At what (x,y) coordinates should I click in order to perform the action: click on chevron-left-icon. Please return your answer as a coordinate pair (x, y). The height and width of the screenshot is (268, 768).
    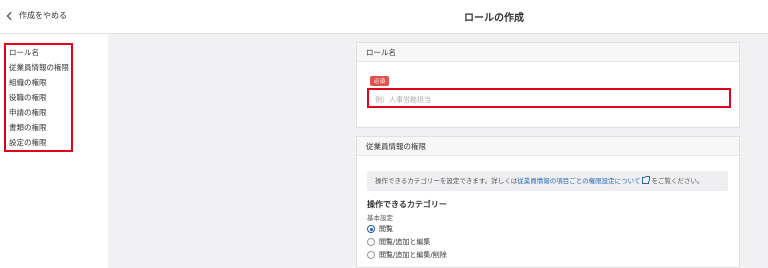
    Looking at the image, I should click on (11, 16).